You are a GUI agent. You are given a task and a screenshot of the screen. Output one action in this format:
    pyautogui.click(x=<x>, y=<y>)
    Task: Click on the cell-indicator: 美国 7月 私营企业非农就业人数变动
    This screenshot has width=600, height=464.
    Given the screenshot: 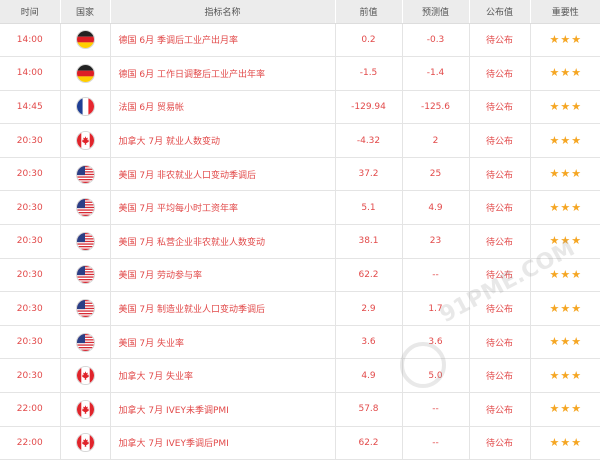 What is the action you would take?
    pyautogui.click(x=223, y=241)
    